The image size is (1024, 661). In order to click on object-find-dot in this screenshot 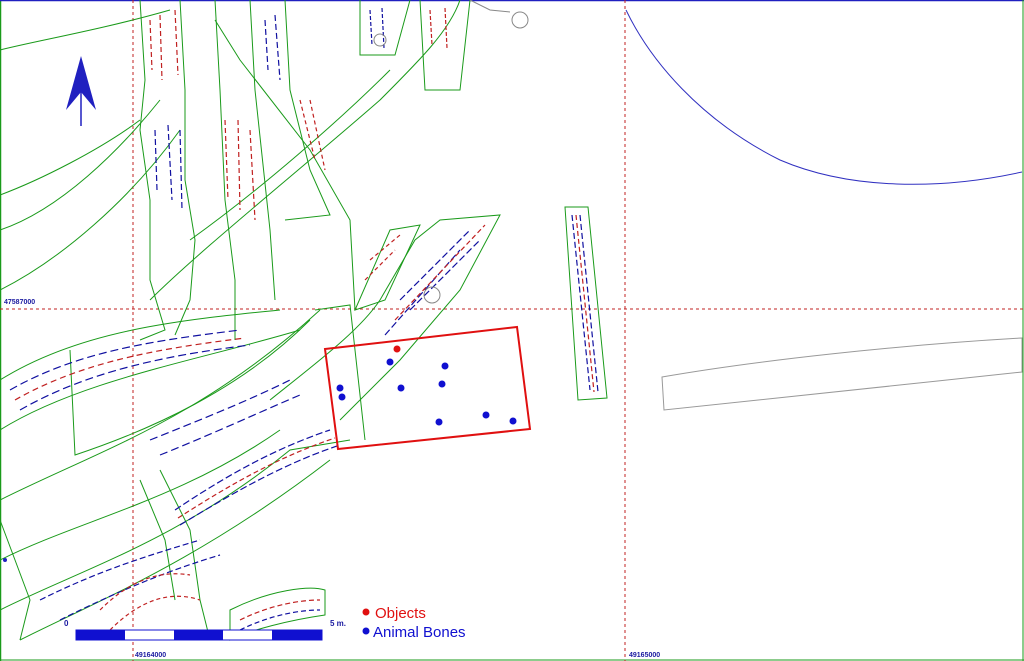, I will do `click(397, 349)`.